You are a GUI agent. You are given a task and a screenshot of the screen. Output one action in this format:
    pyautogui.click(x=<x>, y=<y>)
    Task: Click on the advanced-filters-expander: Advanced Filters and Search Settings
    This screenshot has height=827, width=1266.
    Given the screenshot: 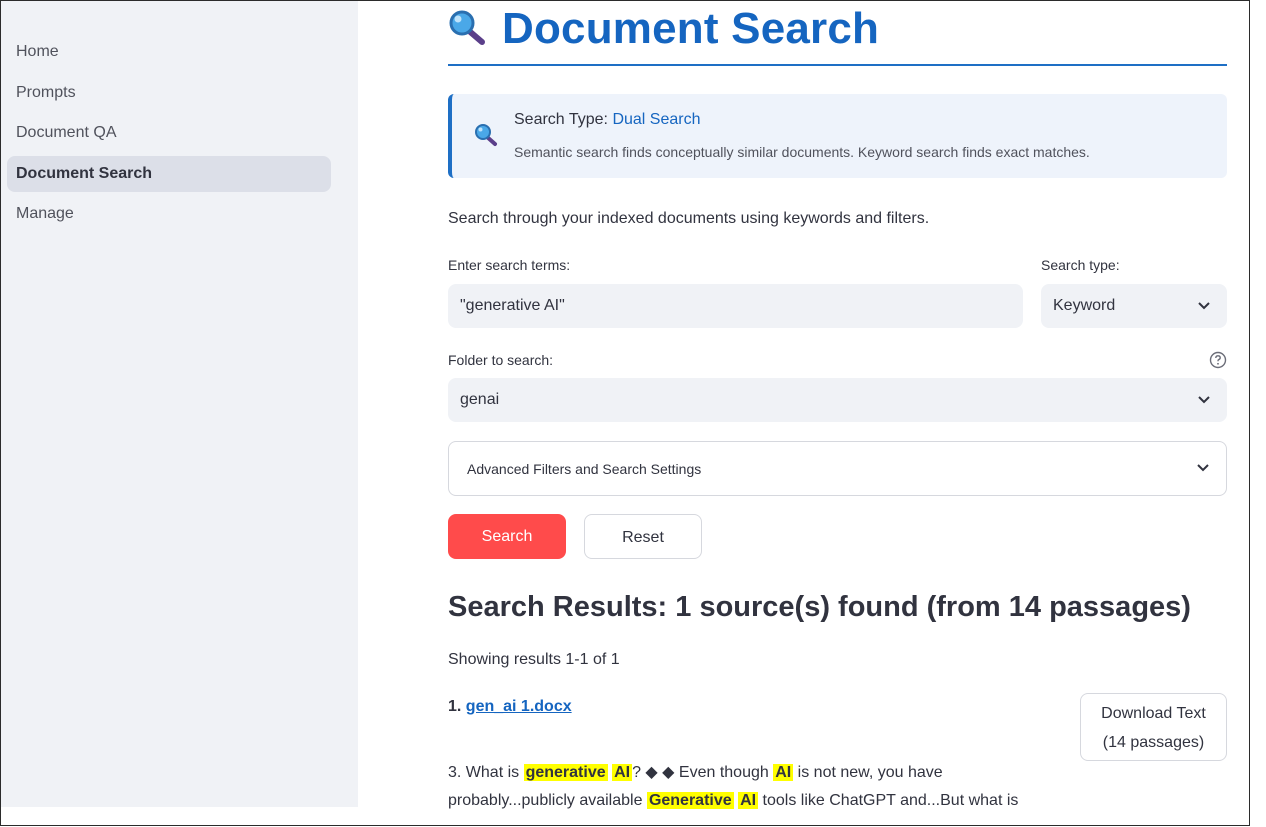 What is the action you would take?
    pyautogui.click(x=837, y=468)
    